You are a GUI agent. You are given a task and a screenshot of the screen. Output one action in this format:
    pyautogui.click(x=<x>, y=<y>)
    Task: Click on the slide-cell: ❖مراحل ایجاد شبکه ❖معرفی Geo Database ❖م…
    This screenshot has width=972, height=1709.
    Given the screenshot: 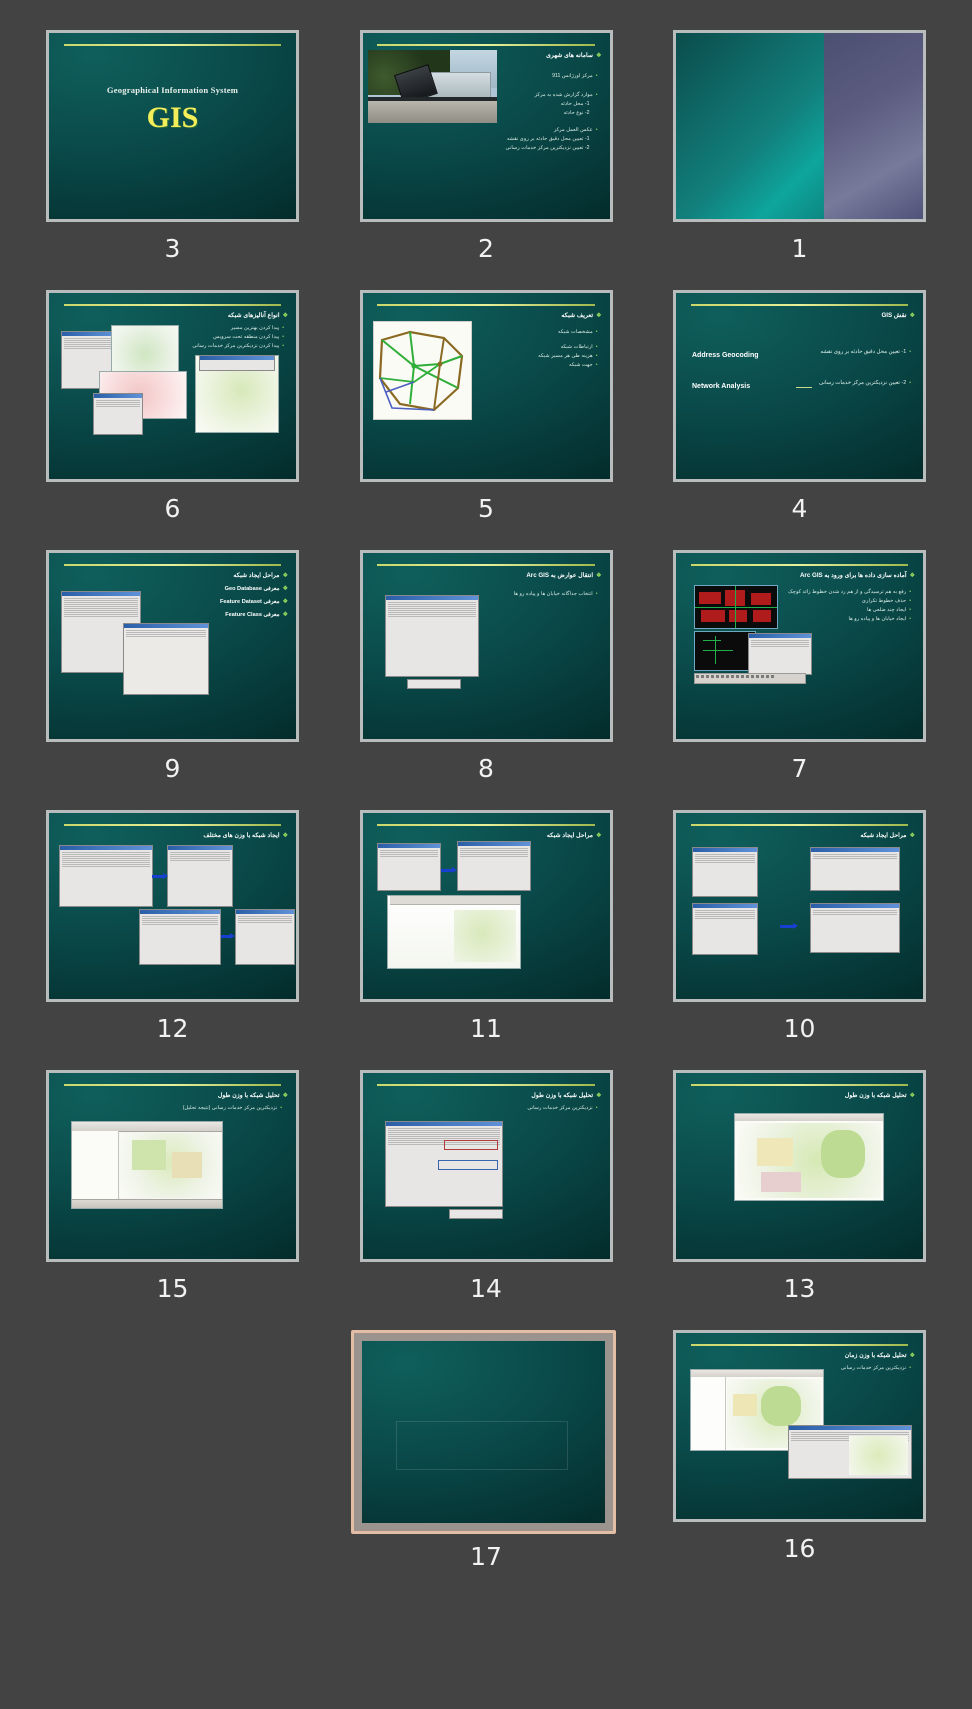 What is the action you would take?
    pyautogui.click(x=172, y=680)
    